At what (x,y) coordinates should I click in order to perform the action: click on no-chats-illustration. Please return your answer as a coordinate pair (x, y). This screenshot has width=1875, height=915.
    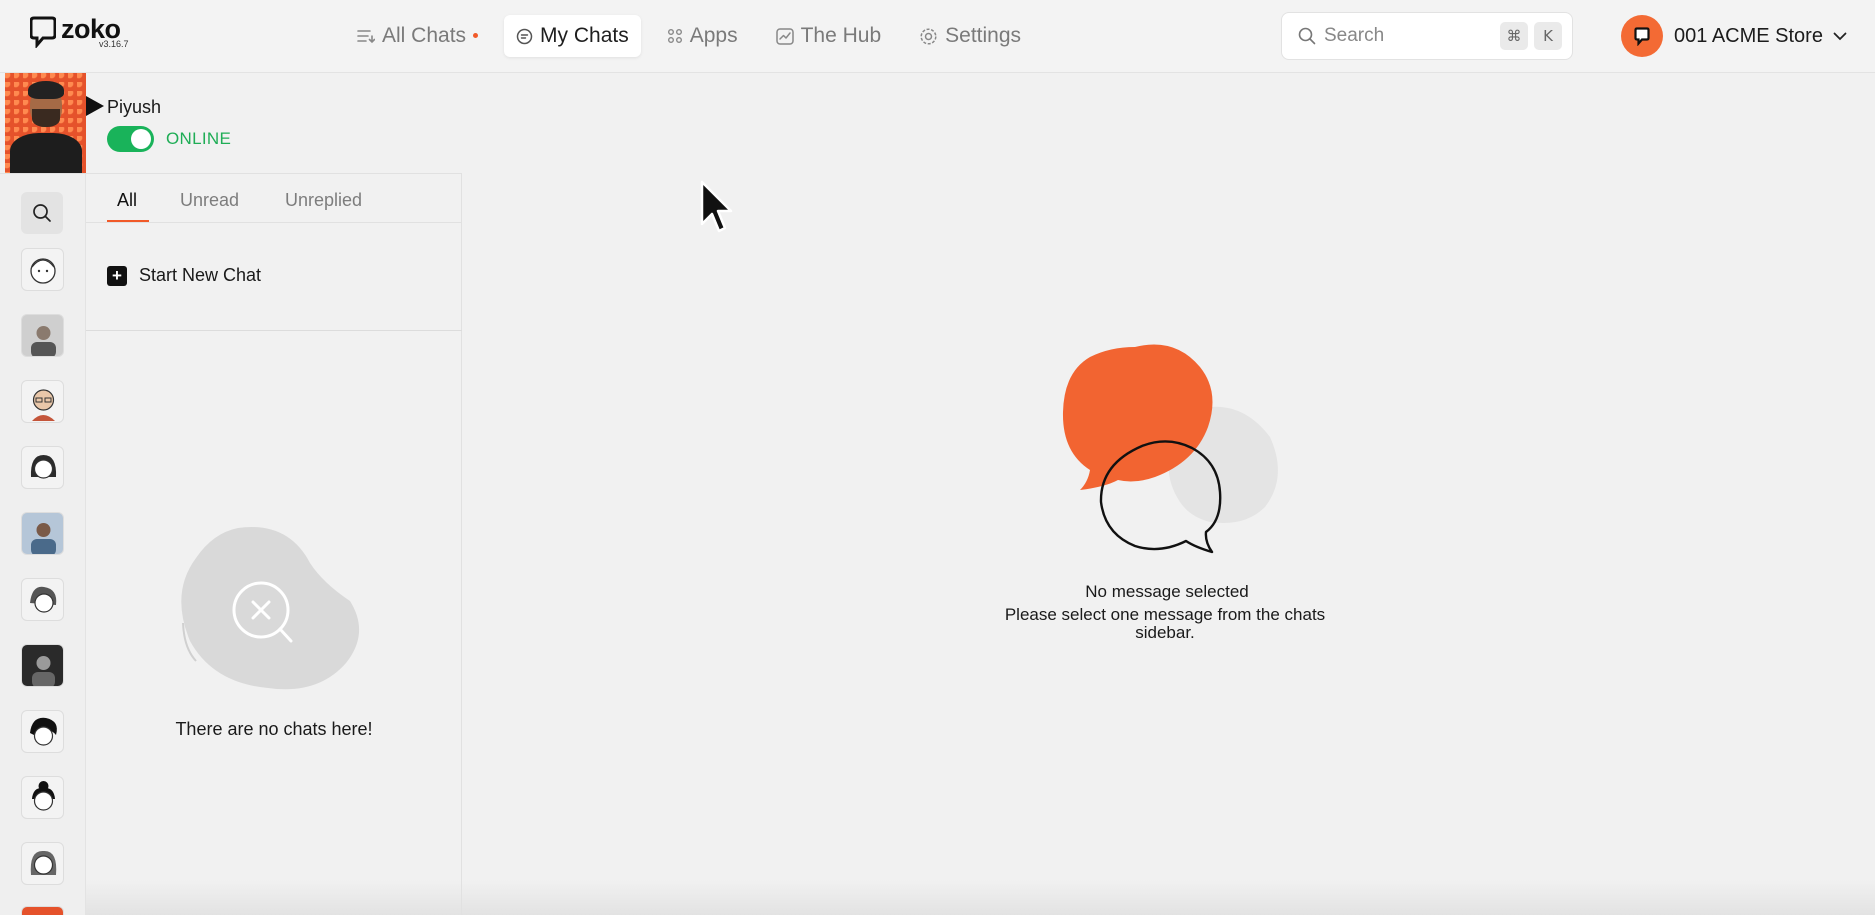
    Looking at the image, I should click on (270, 613).